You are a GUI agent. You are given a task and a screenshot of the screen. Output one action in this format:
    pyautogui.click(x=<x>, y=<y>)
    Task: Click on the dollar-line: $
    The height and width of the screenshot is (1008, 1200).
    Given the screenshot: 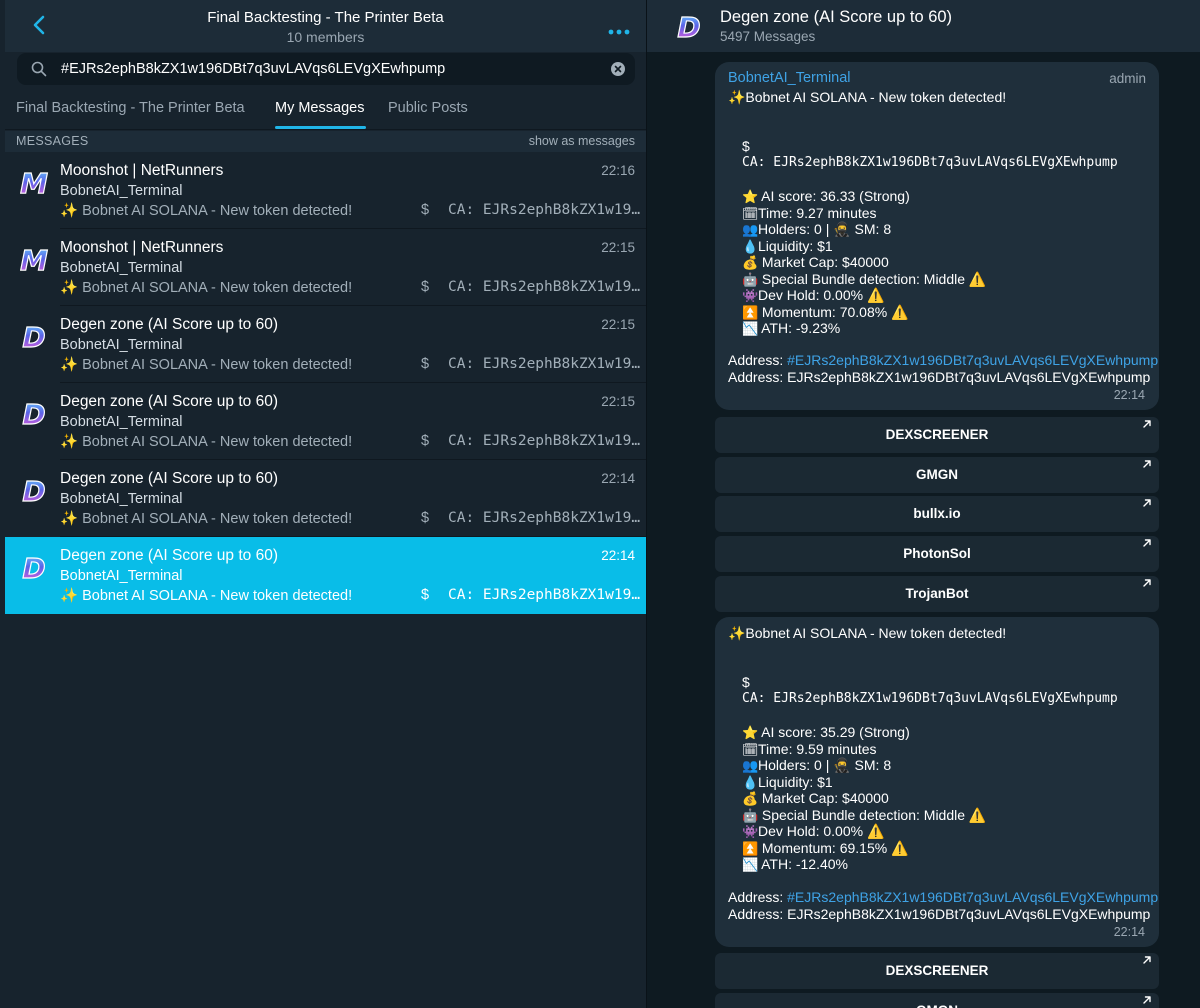 What is the action you would take?
    pyautogui.click(x=746, y=682)
    